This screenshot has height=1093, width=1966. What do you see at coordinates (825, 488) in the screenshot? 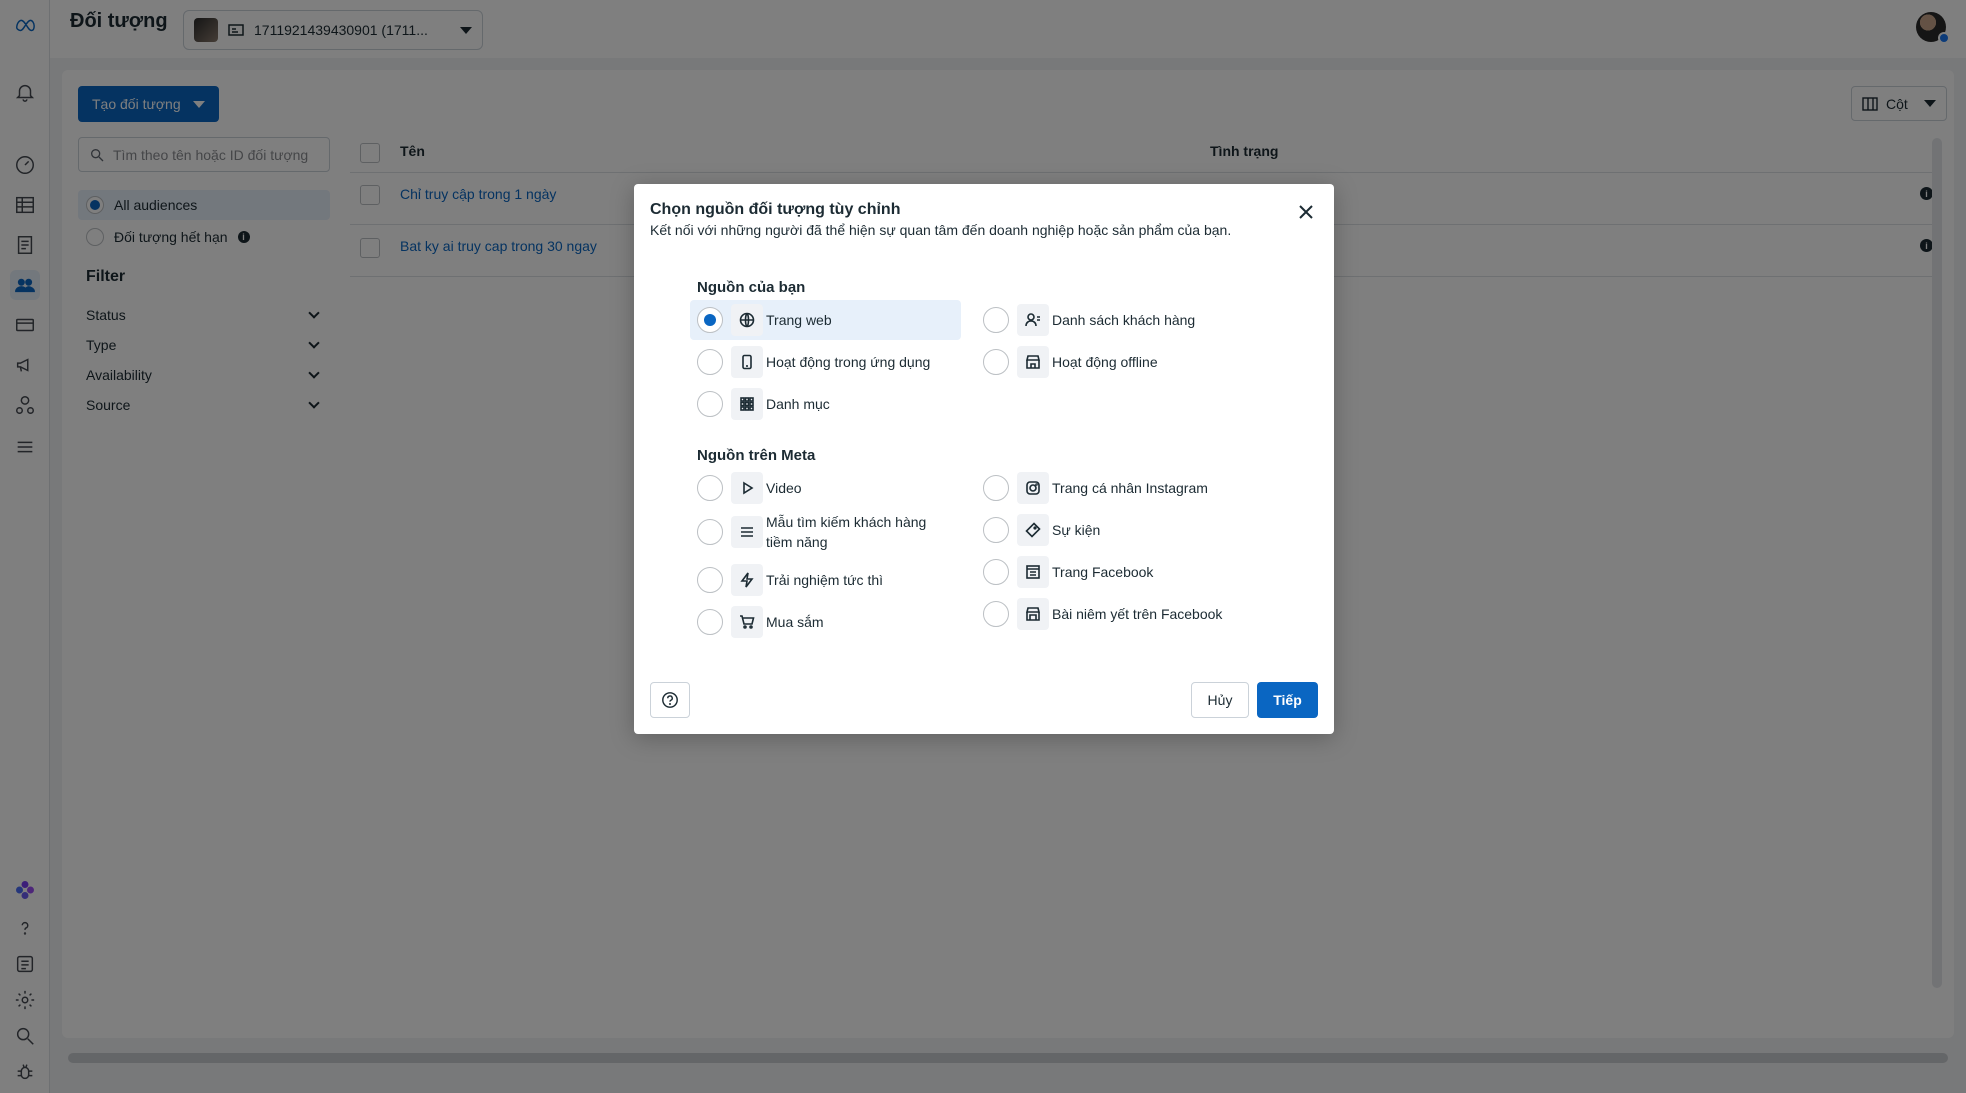
I see `meta-option-video: Video` at bounding box center [825, 488].